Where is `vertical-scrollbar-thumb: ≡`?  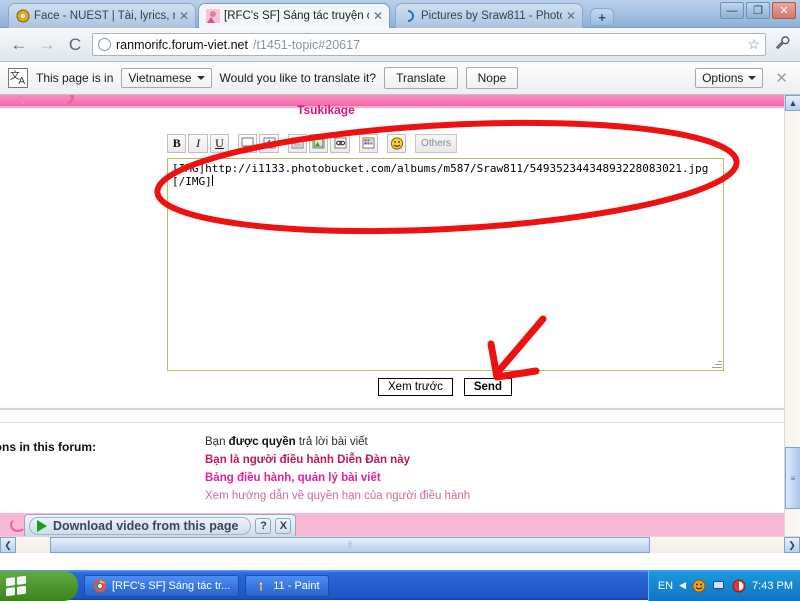 vertical-scrollbar-thumb: ≡ is located at coordinates (792, 478).